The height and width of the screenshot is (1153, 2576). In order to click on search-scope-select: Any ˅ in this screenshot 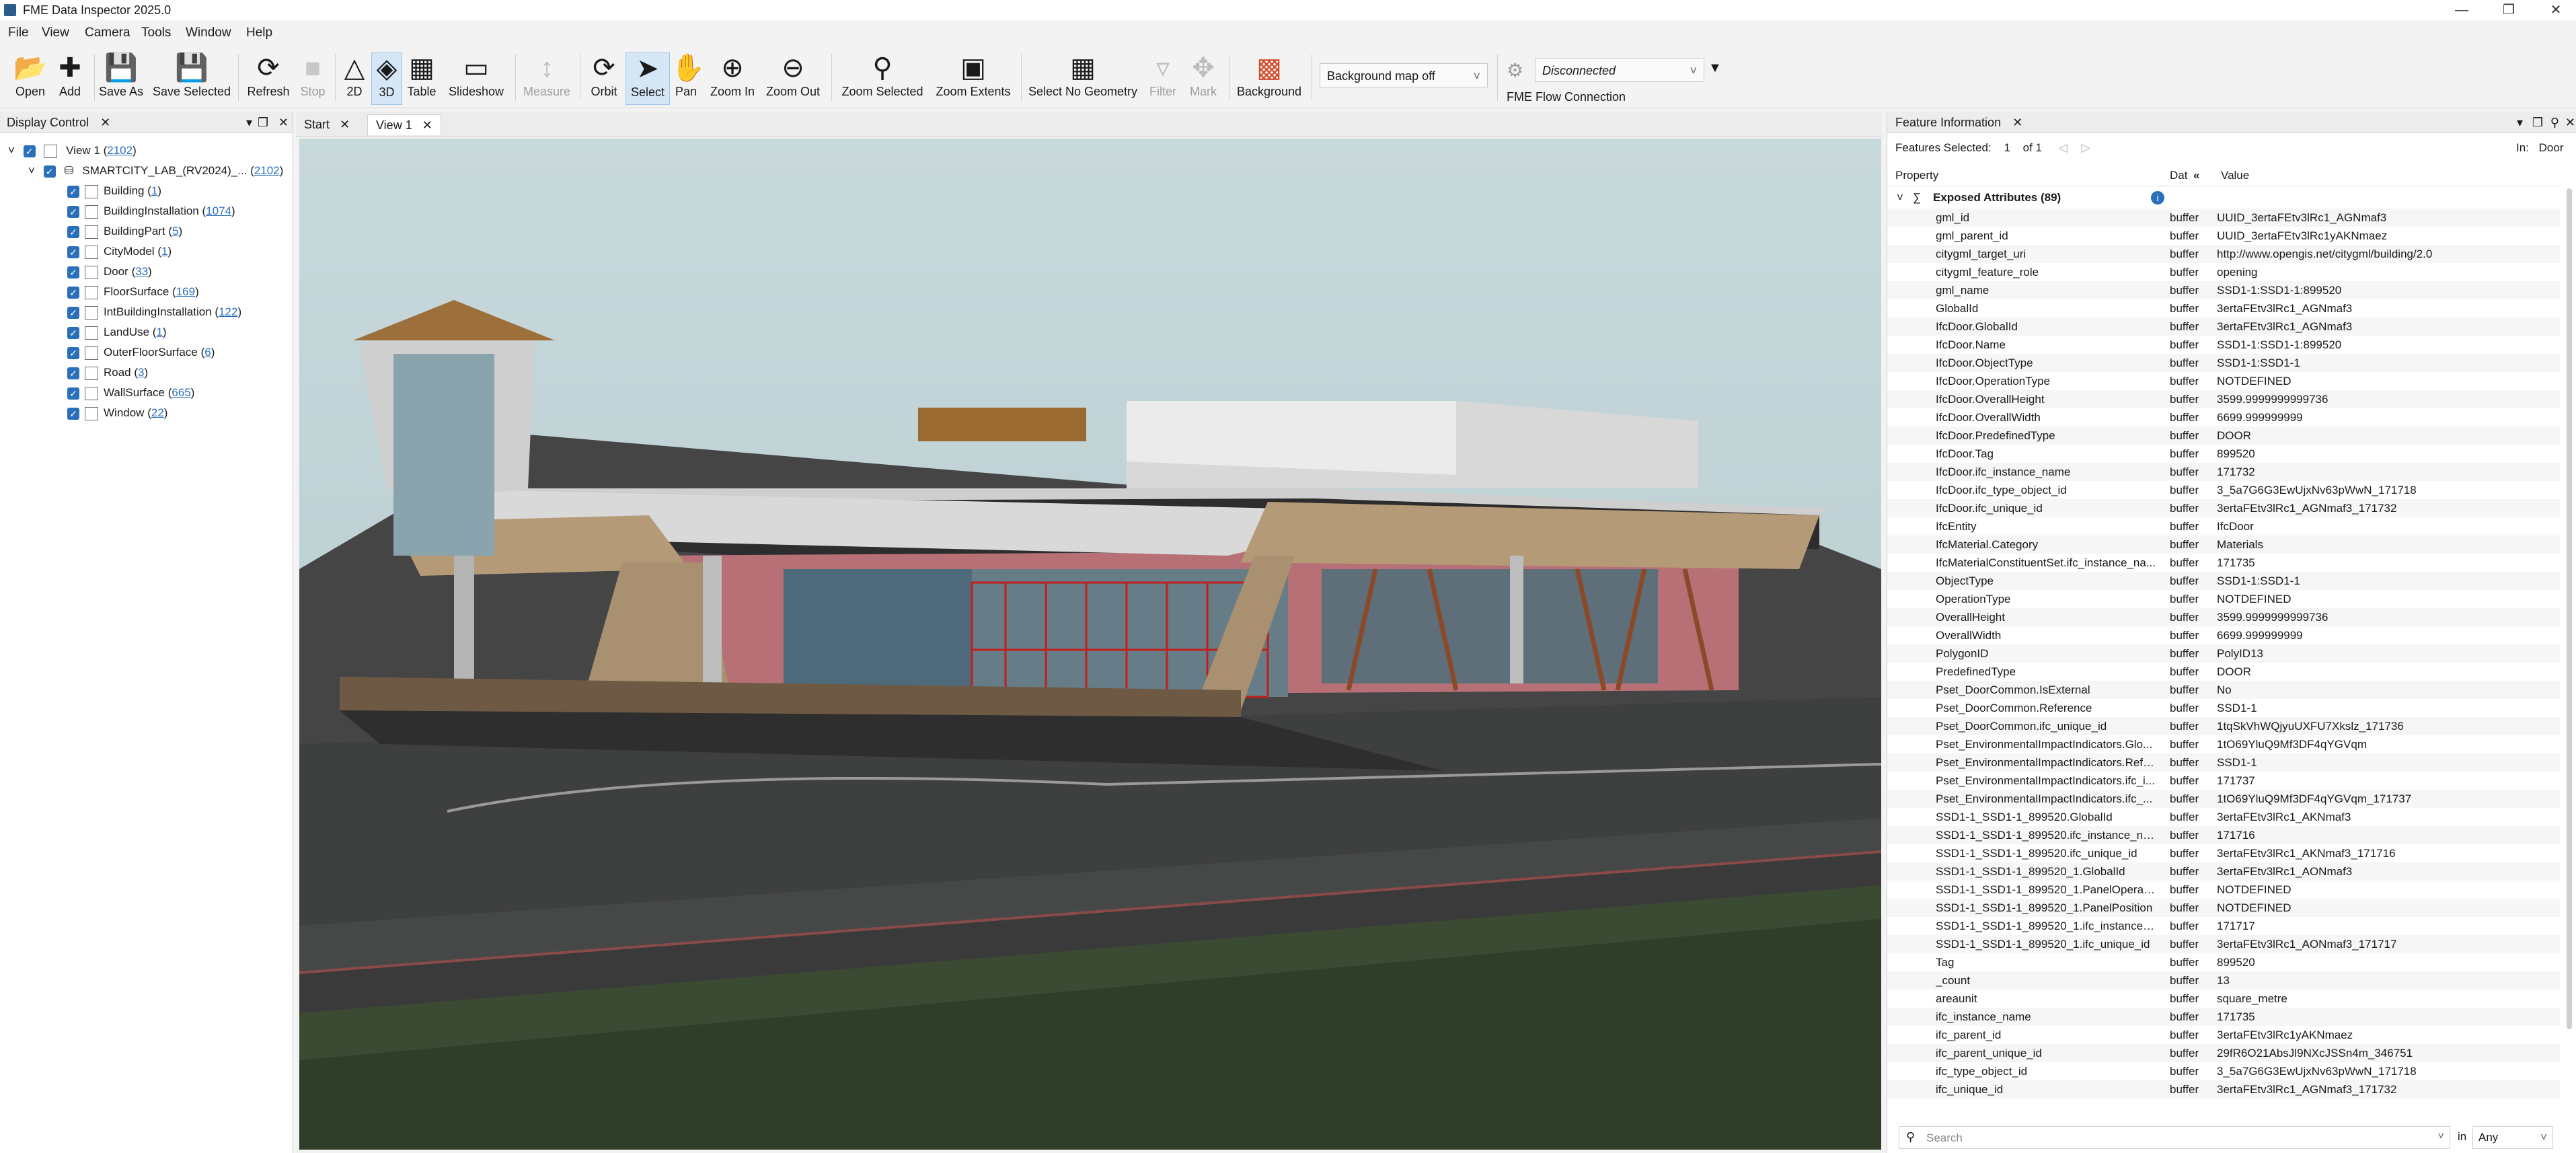, I will do `click(2512, 1137)`.